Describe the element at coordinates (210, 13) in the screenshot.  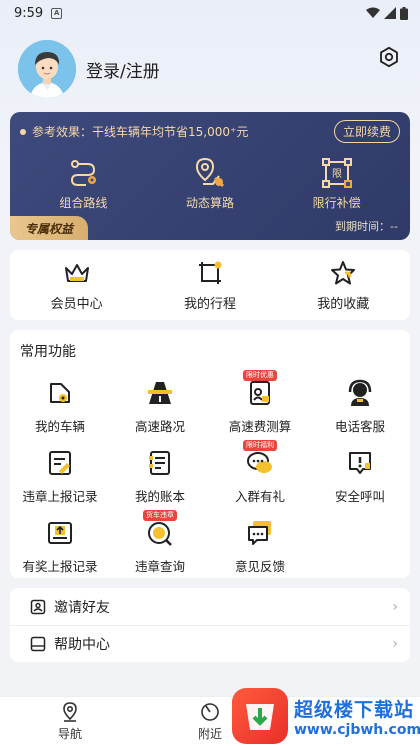
I see `status-bar: 9:59 A` at that location.